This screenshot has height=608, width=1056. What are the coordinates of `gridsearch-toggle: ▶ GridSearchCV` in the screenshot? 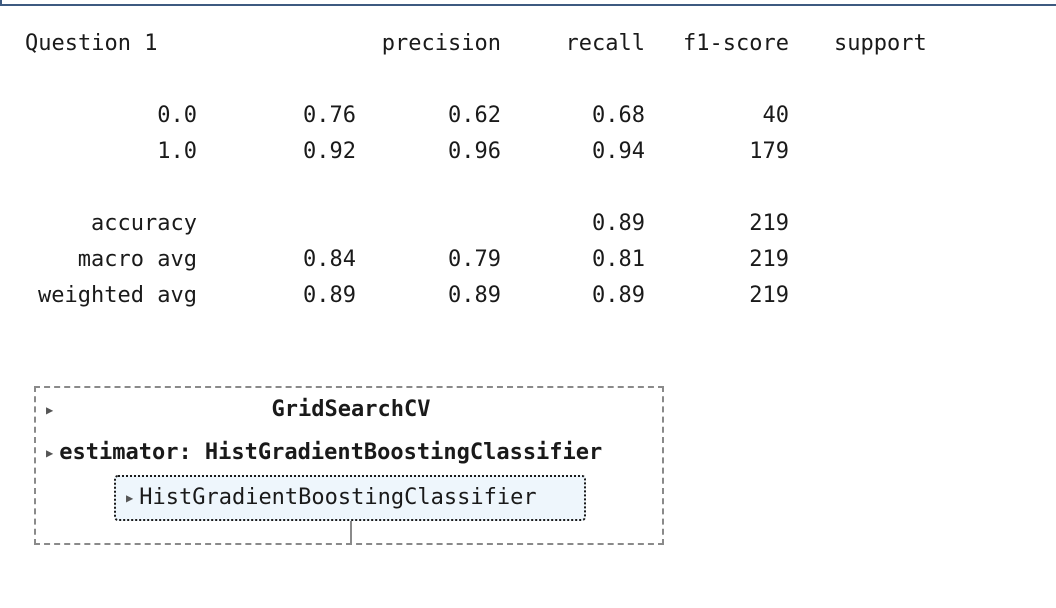 It's located at (351, 410).